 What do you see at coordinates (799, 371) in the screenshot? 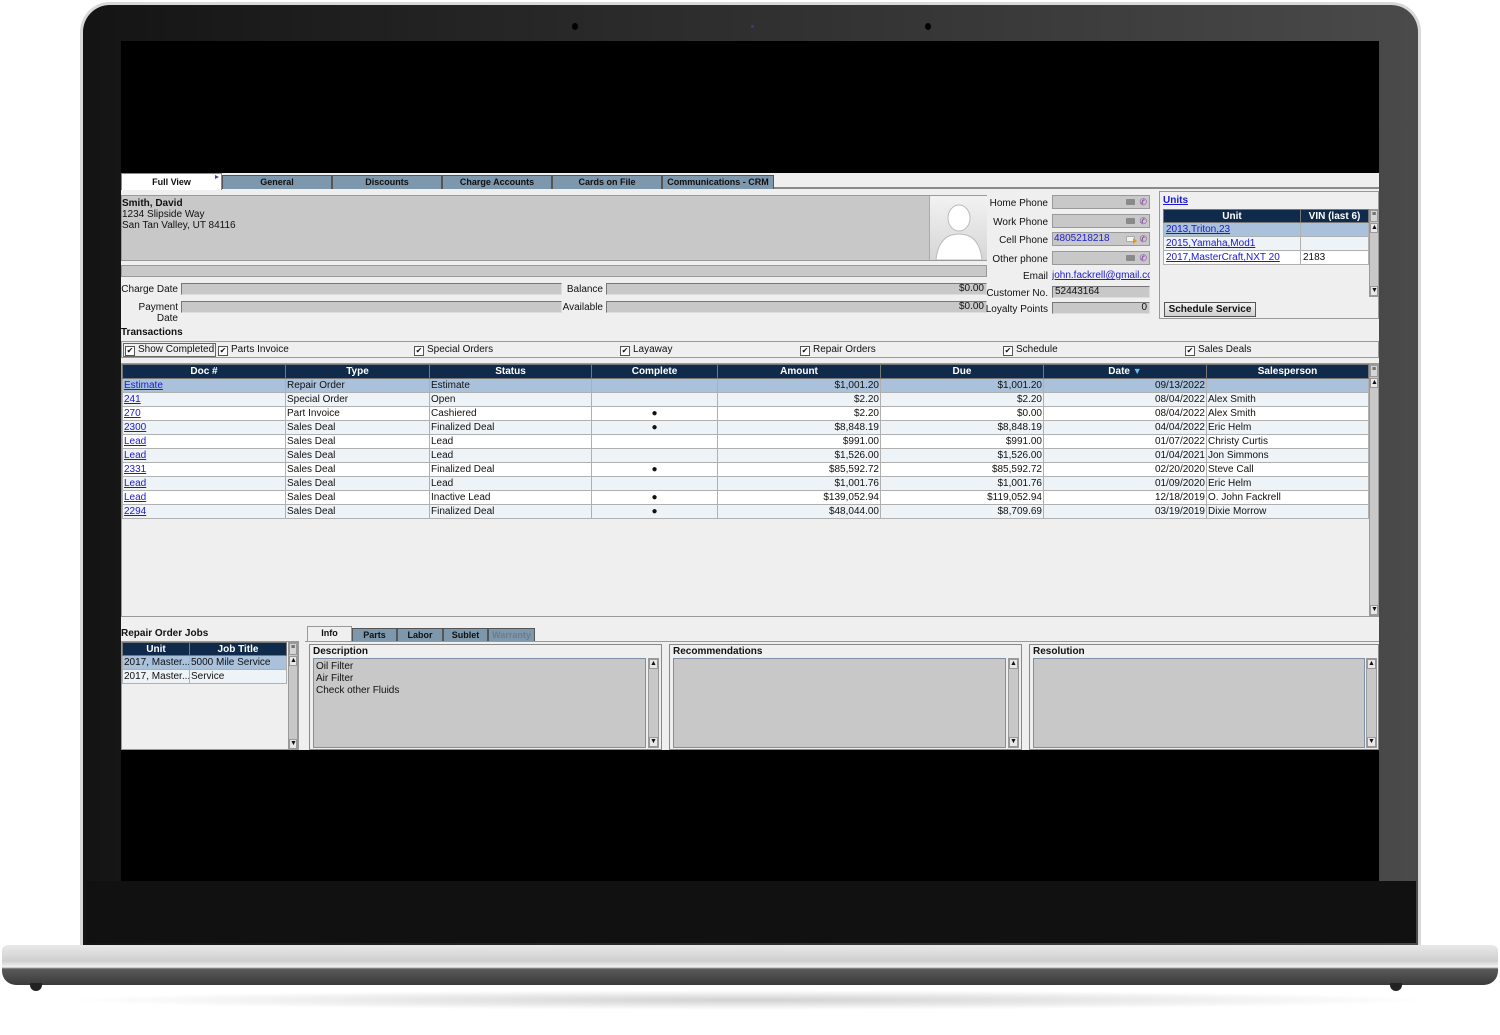
I see `col-amount: Amount` at bounding box center [799, 371].